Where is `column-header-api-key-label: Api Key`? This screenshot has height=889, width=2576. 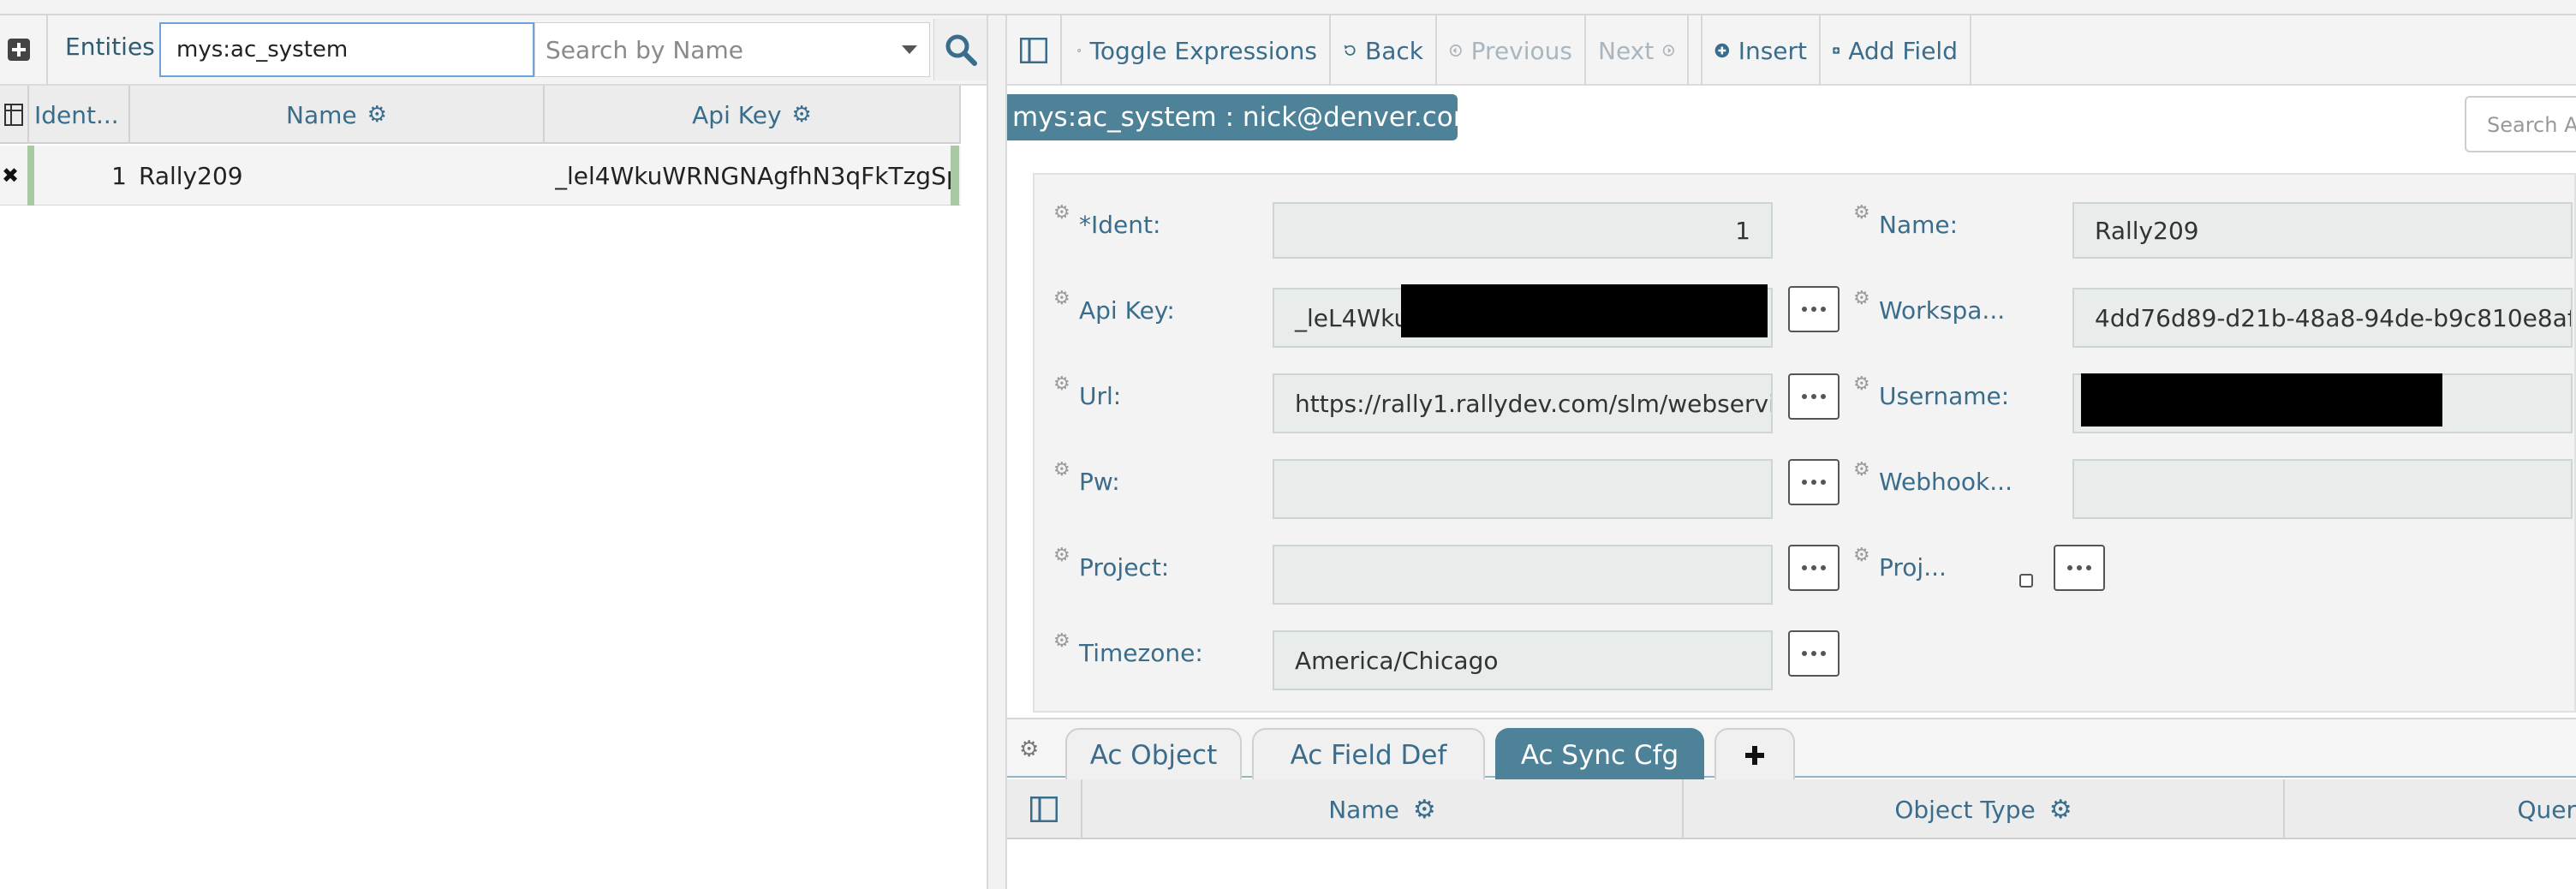 column-header-api-key-label: Api Key is located at coordinates (737, 115).